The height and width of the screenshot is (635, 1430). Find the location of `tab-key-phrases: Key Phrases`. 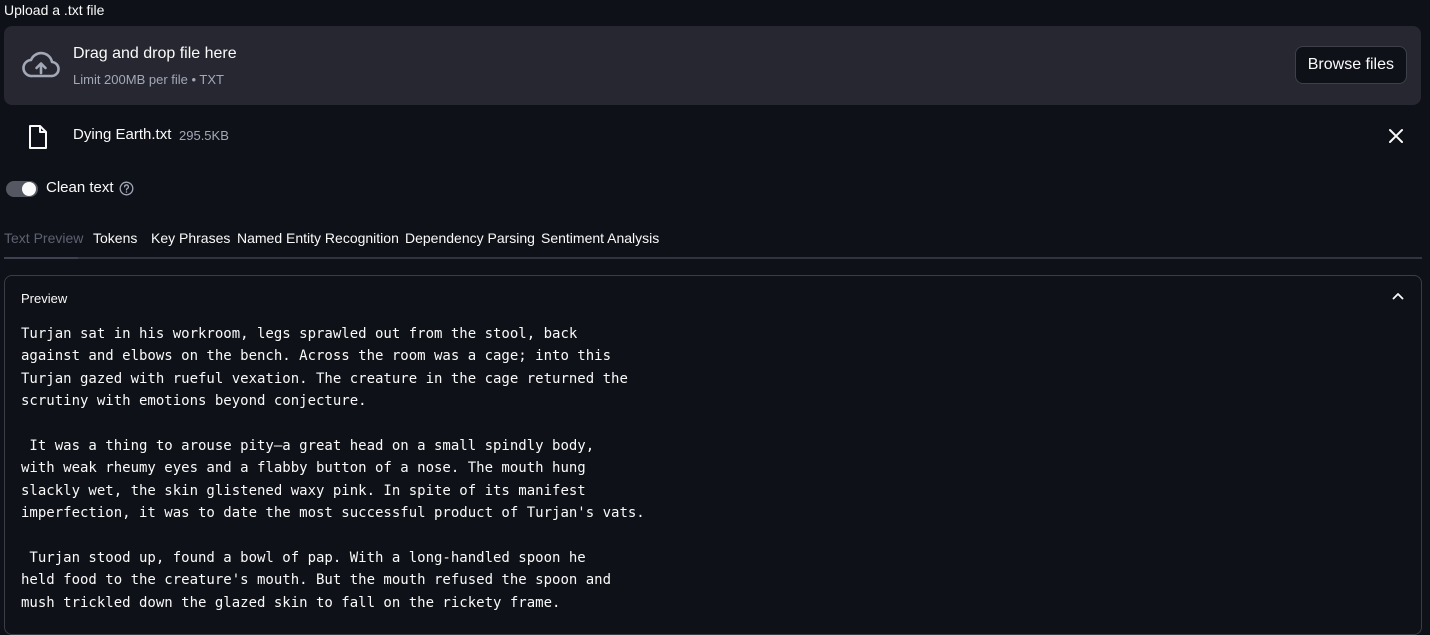

tab-key-phrases: Key Phrases is located at coordinates (190, 238).